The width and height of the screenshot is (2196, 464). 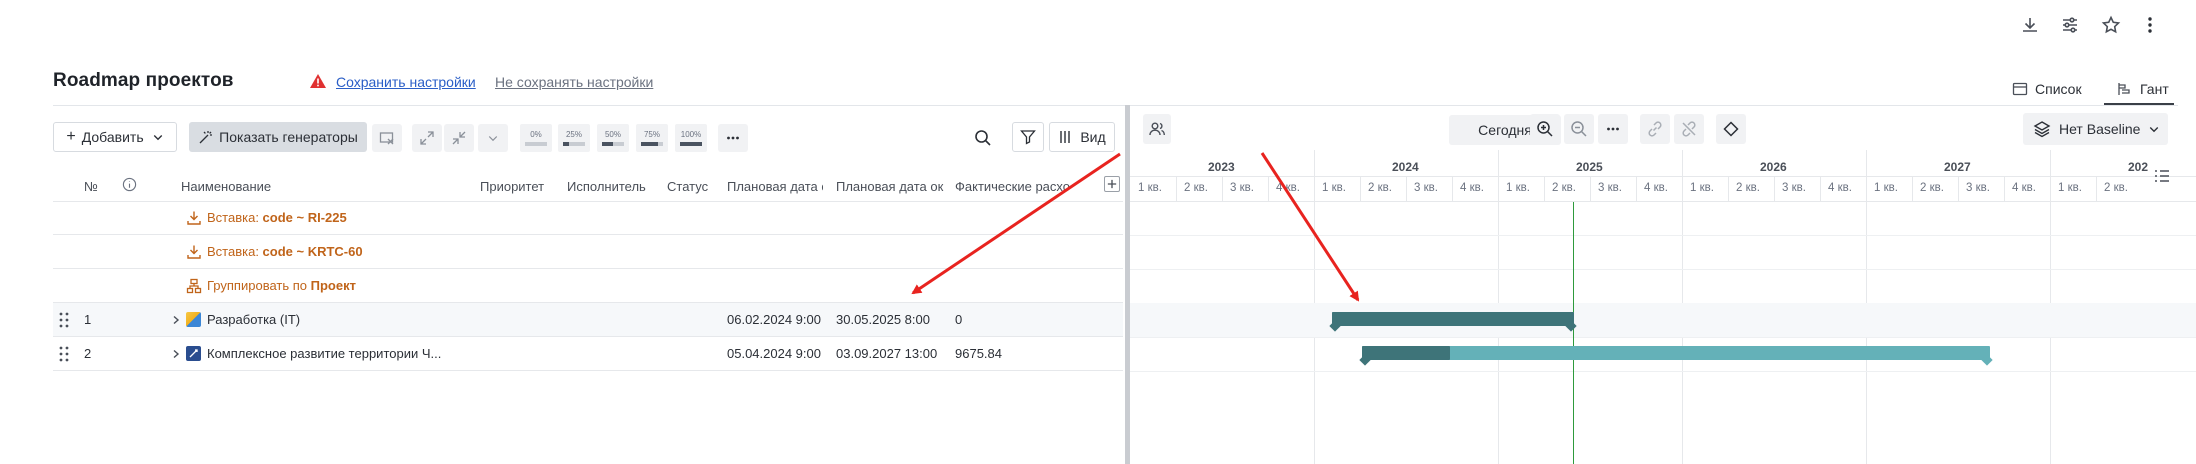 I want to click on gantt-task-bar, so click(x=1676, y=353).